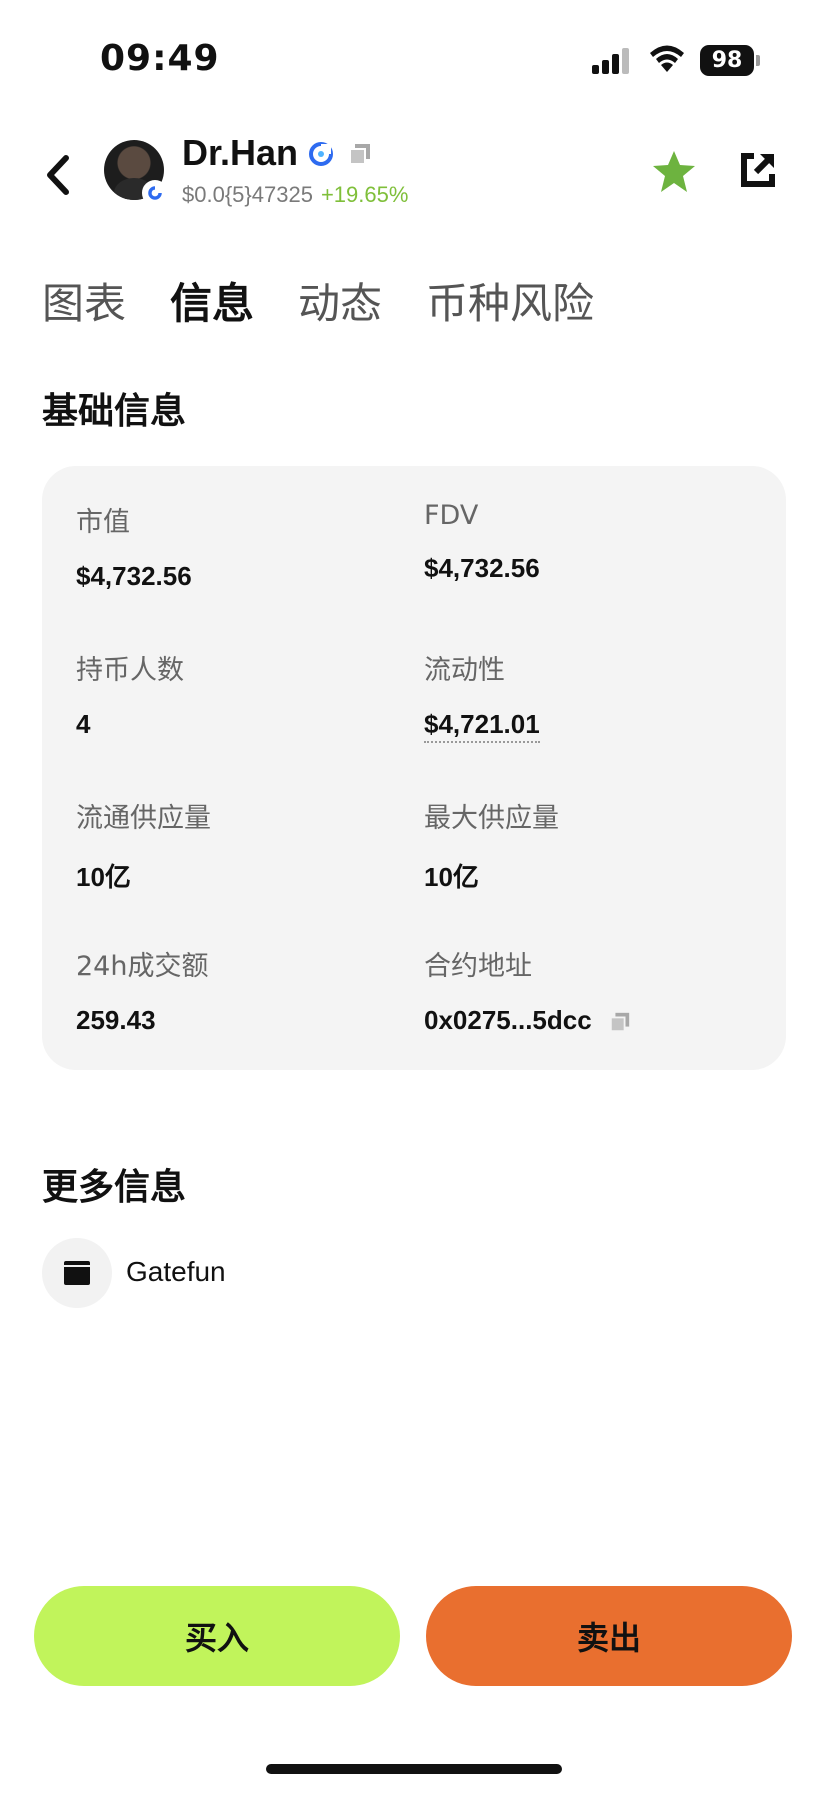  Describe the element at coordinates (478, 966) in the screenshot. I see `contract-address-label: 合约地址` at that location.